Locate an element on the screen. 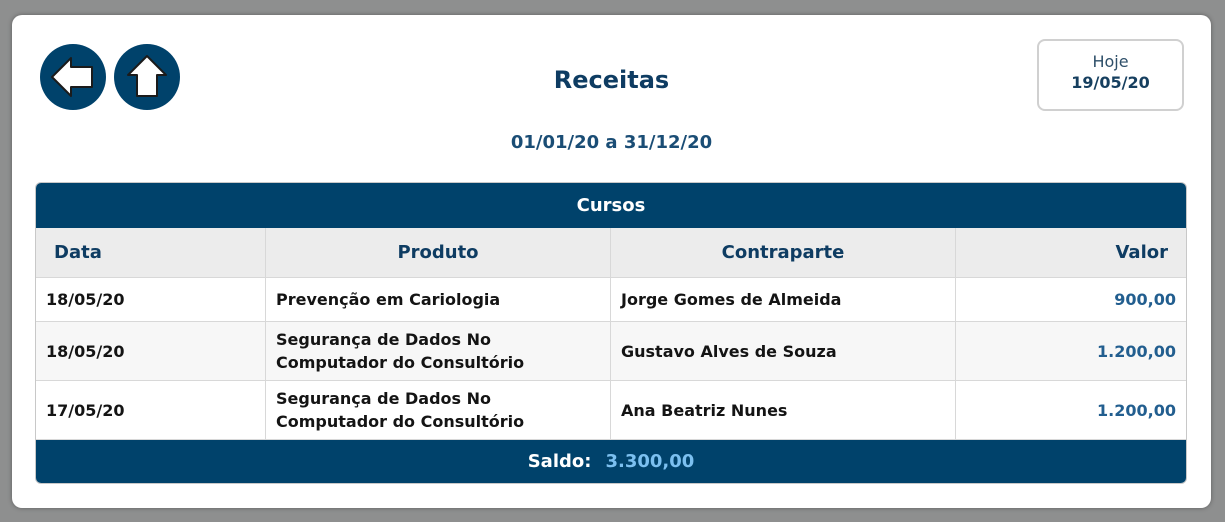 The height and width of the screenshot is (522, 1225). period-range: 01/01/20 a 31/12/20 is located at coordinates (611, 142).